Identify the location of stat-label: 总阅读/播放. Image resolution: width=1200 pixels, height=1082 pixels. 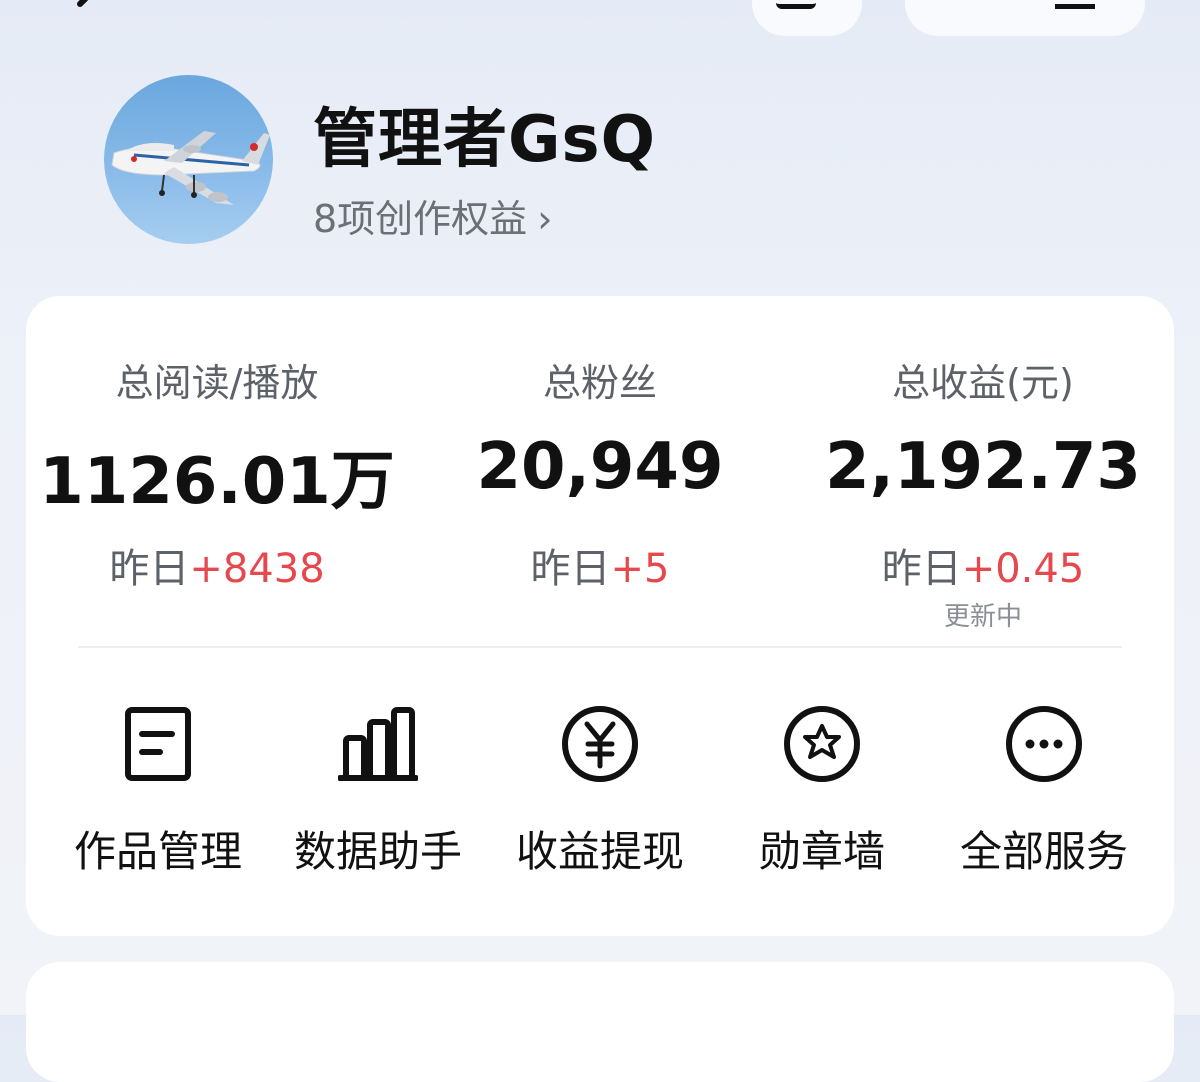
(217, 383).